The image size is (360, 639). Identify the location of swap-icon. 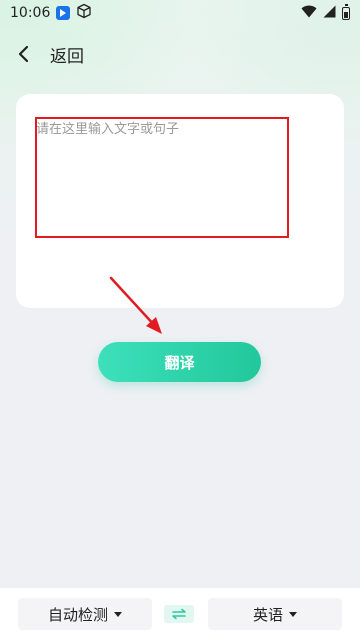
(179, 614).